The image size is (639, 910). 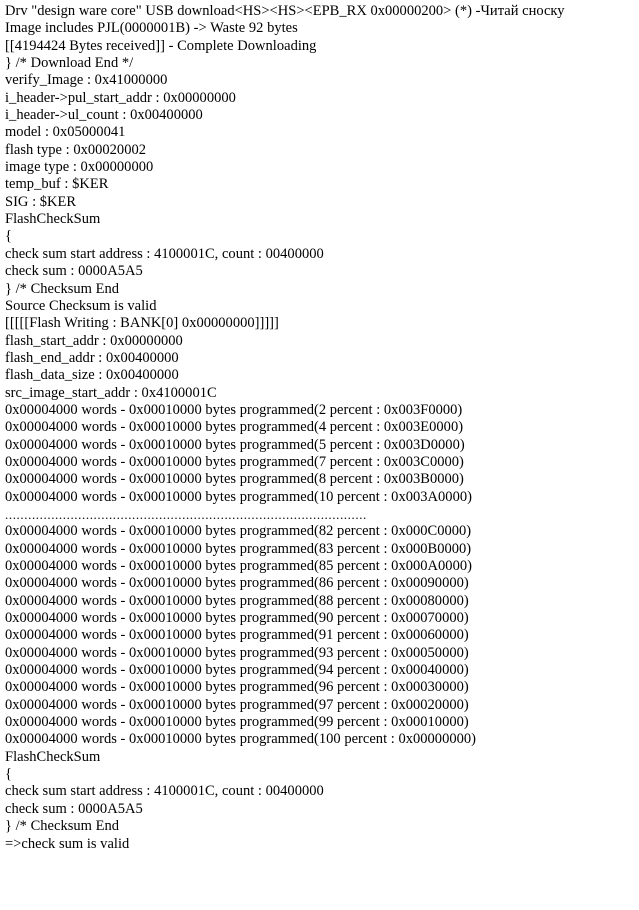 I want to click on log-line: Source Checksum is valid, so click(x=81, y=305).